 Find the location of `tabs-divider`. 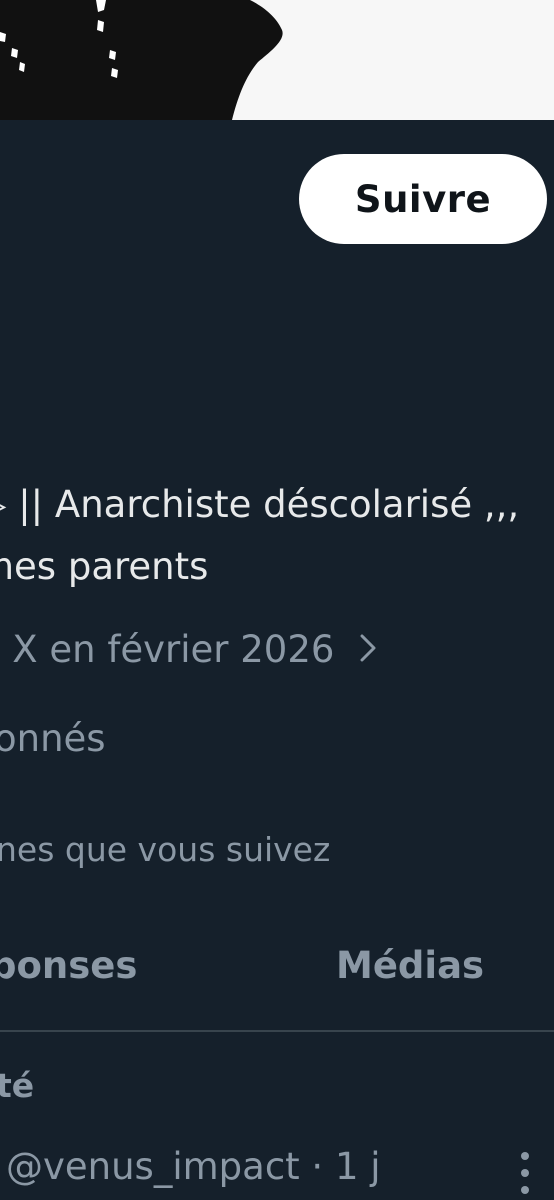

tabs-divider is located at coordinates (277, 1031).